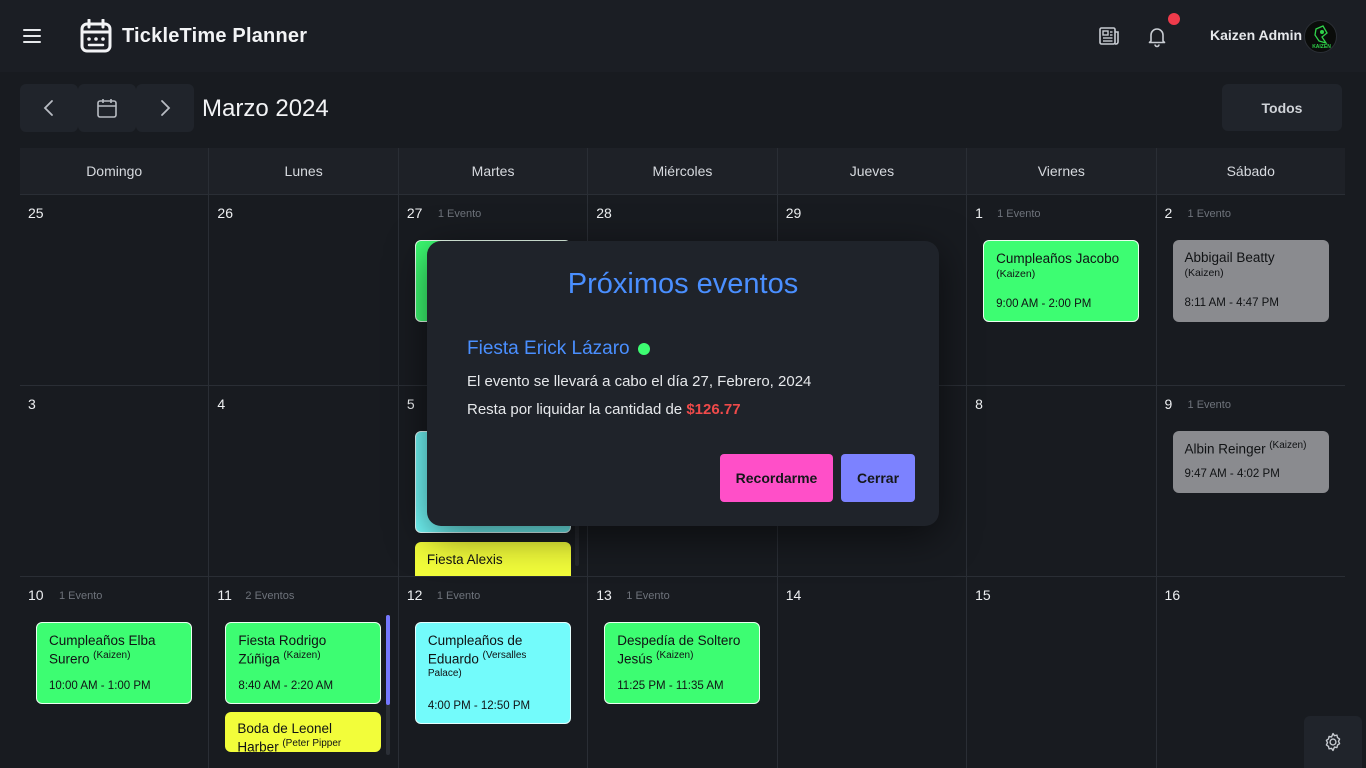  Describe the element at coordinates (221, 404) in the screenshot. I see `day-number: 4` at that location.